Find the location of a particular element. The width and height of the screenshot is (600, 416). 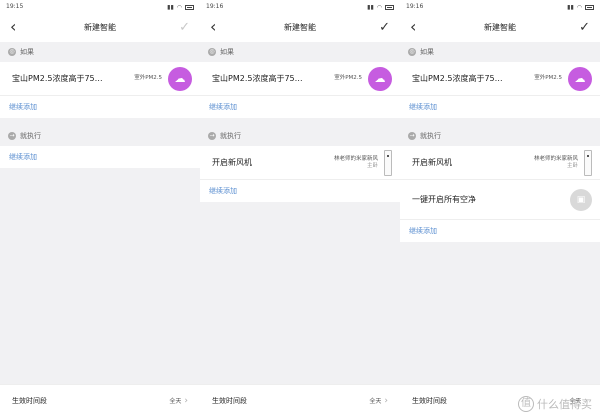

status-bar: 19:15 ▮▮ ◠ is located at coordinates (100, 6).